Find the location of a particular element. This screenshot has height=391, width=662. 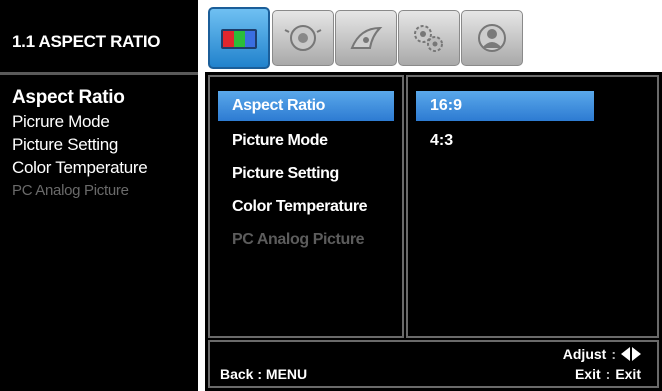

adjust-hint: Adjust : is located at coordinates (602, 354).